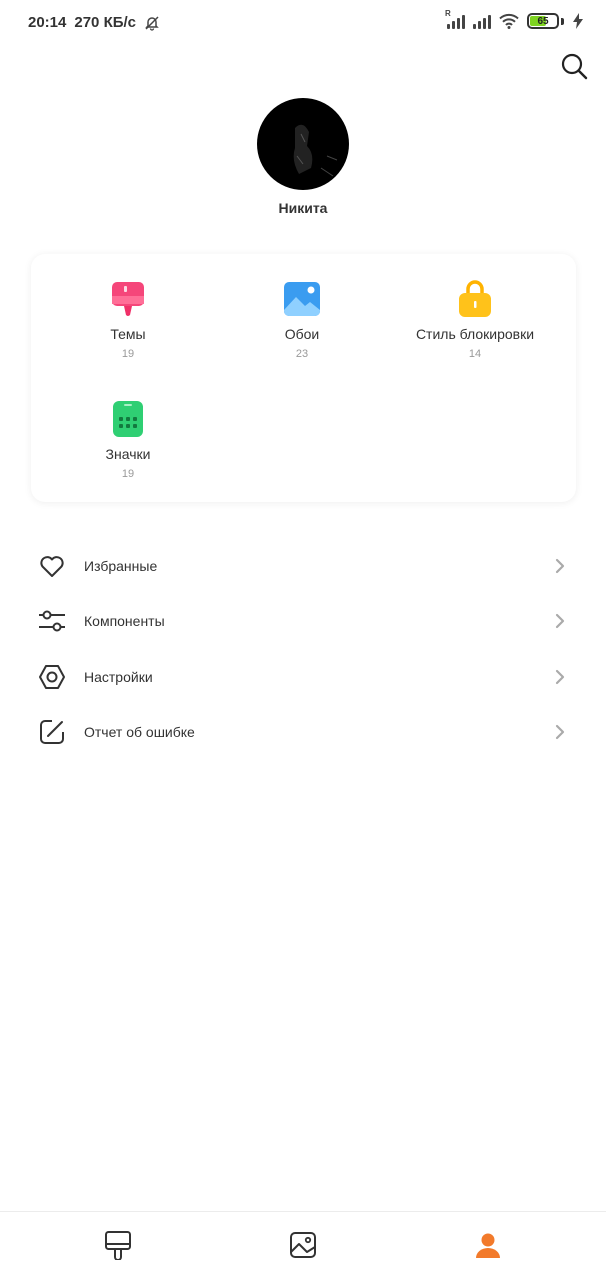 The image size is (606, 1280). Describe the element at coordinates (118, 676) in the screenshot. I see `menu-label: Настройки` at that location.